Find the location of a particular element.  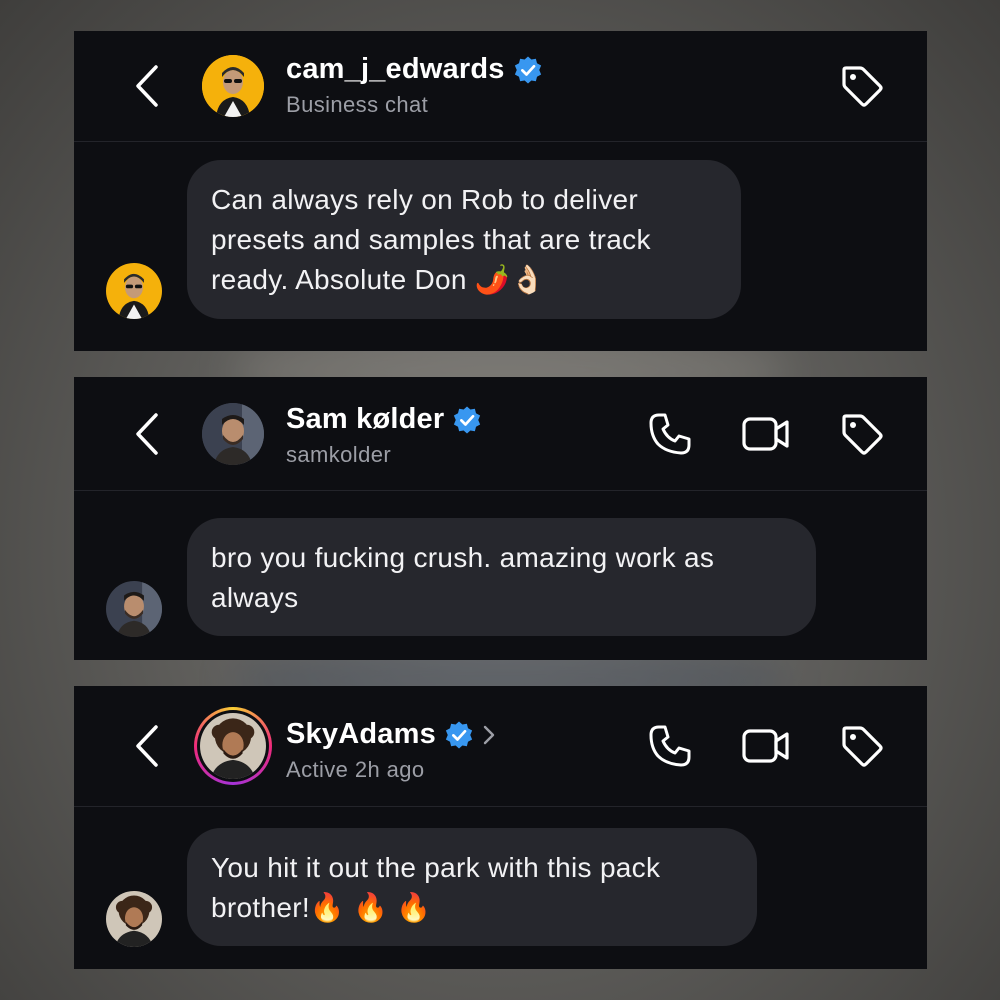

chat-name: SkyAdams is located at coordinates (361, 734).